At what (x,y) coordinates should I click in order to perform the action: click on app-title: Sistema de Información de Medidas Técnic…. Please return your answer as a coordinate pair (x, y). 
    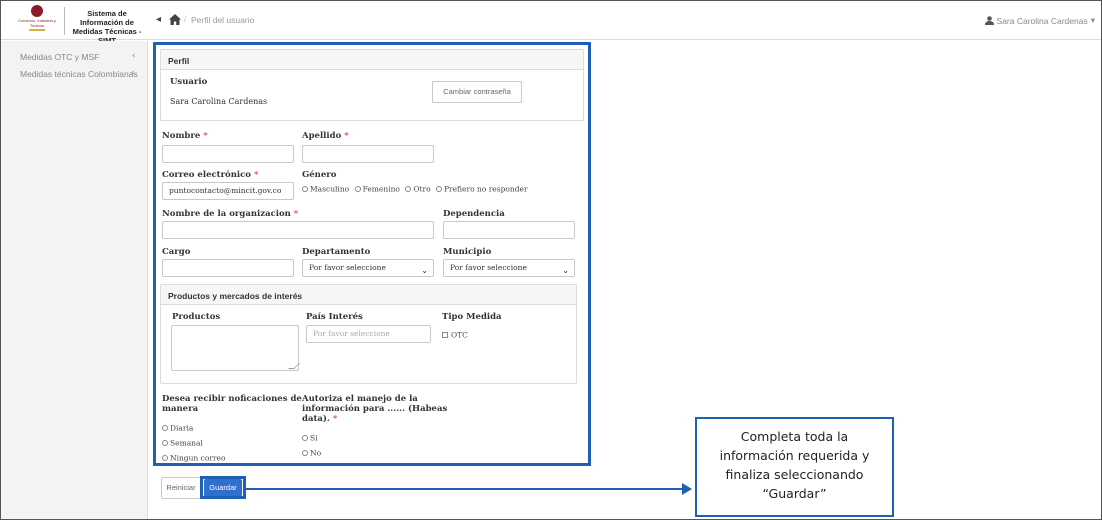
    Looking at the image, I should click on (107, 27).